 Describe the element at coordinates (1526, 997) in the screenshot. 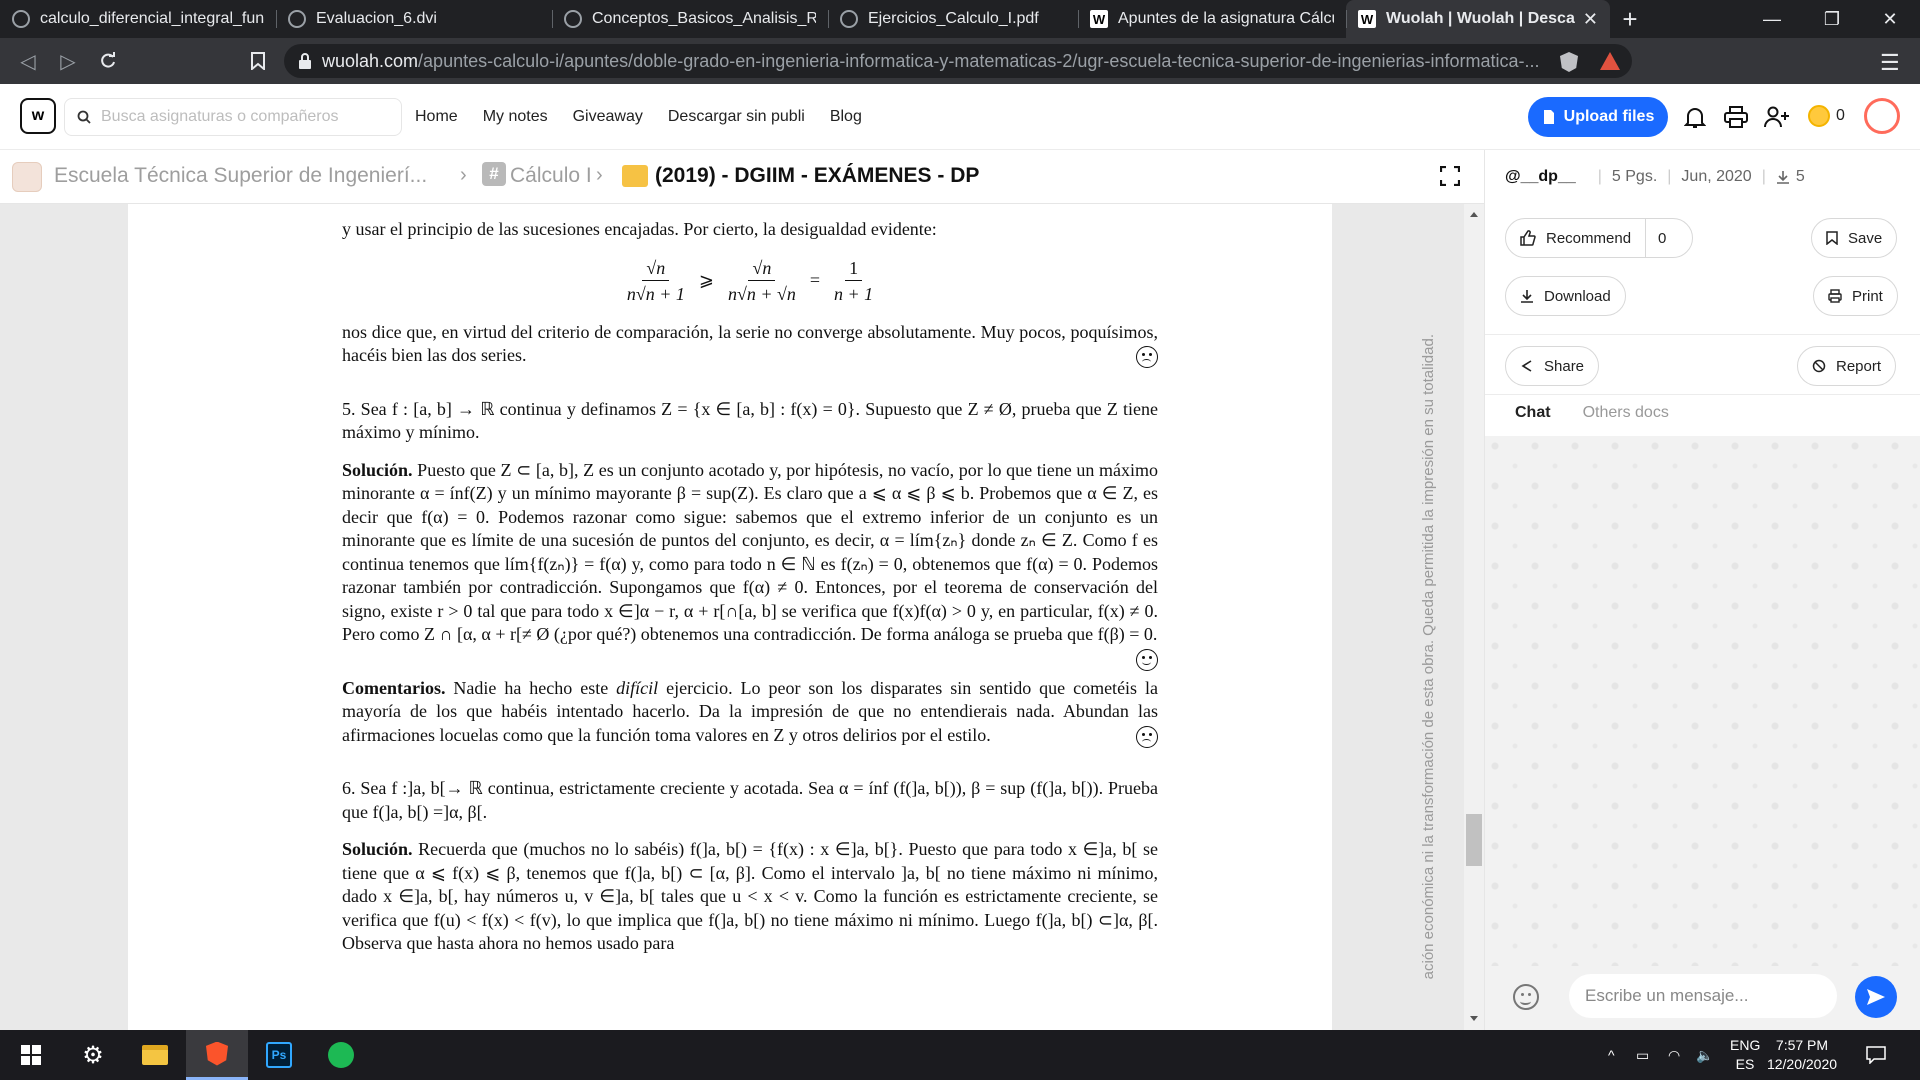

I see `emoji-icon` at that location.